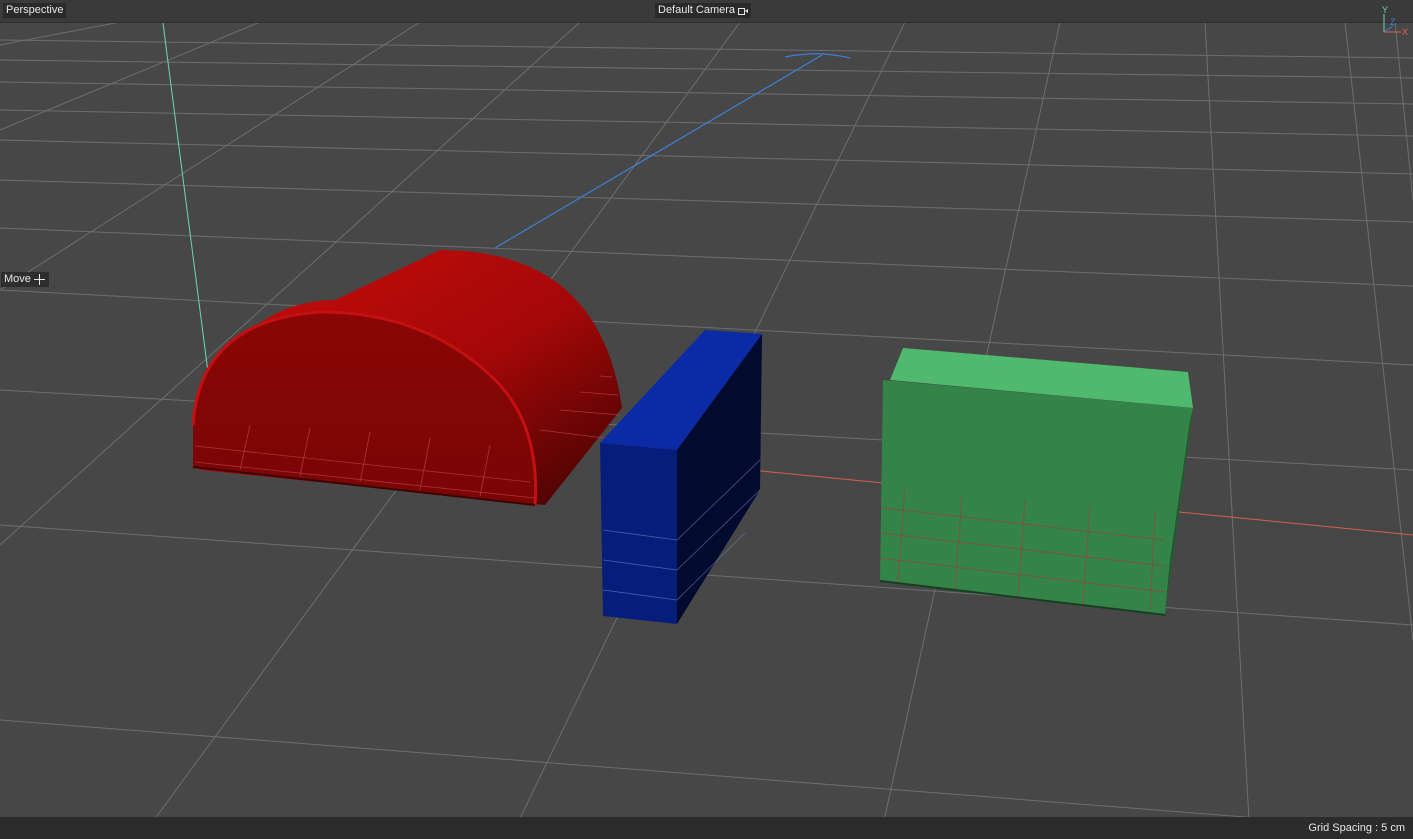  What do you see at coordinates (1405, 31) in the screenshot?
I see `gizmo-x-label: X` at bounding box center [1405, 31].